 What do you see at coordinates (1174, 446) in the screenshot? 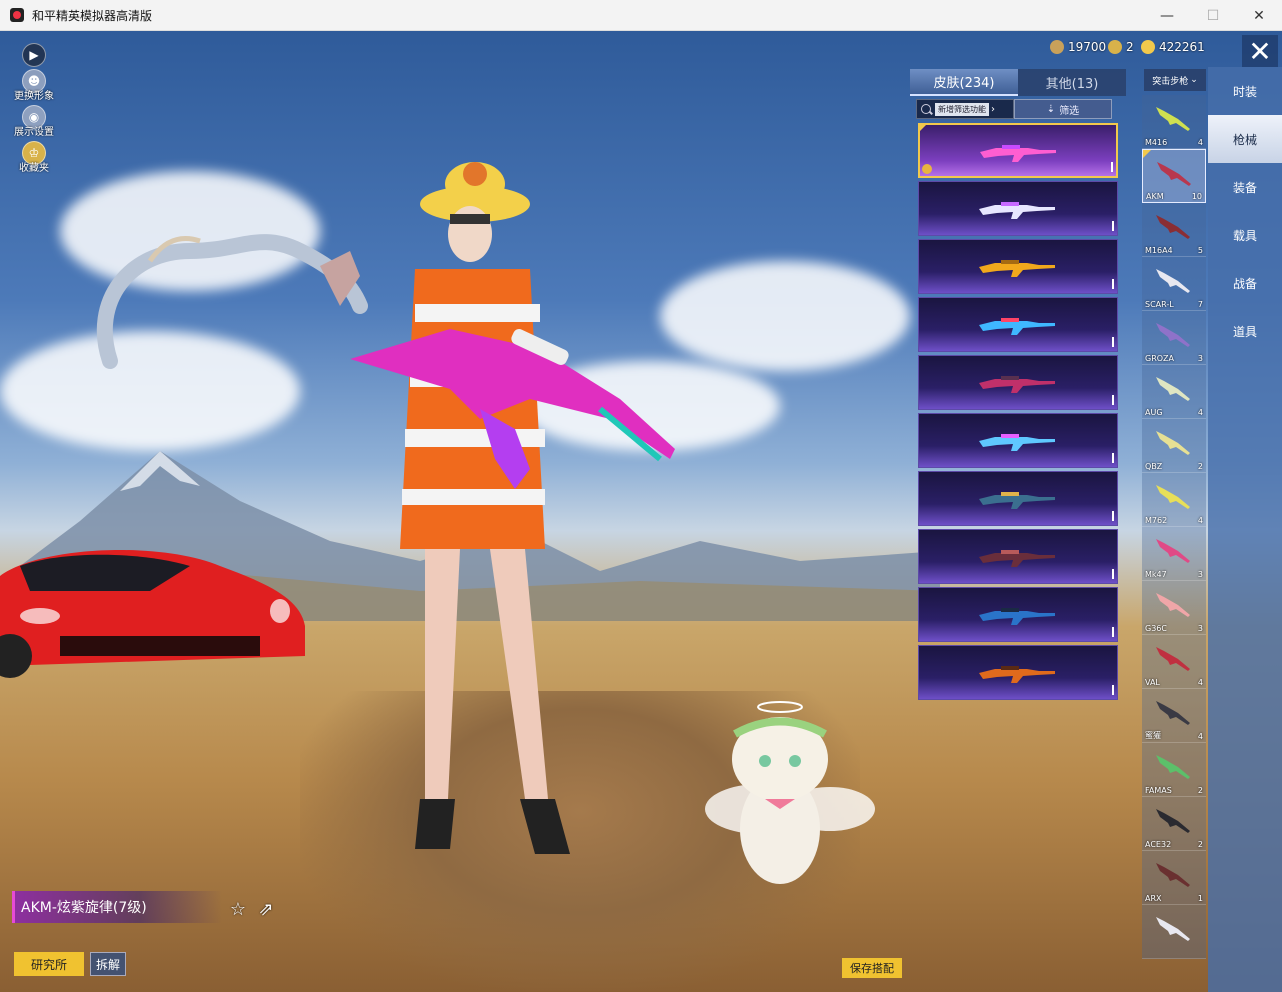
I see `weapon-item: QBZ 2` at bounding box center [1174, 446].